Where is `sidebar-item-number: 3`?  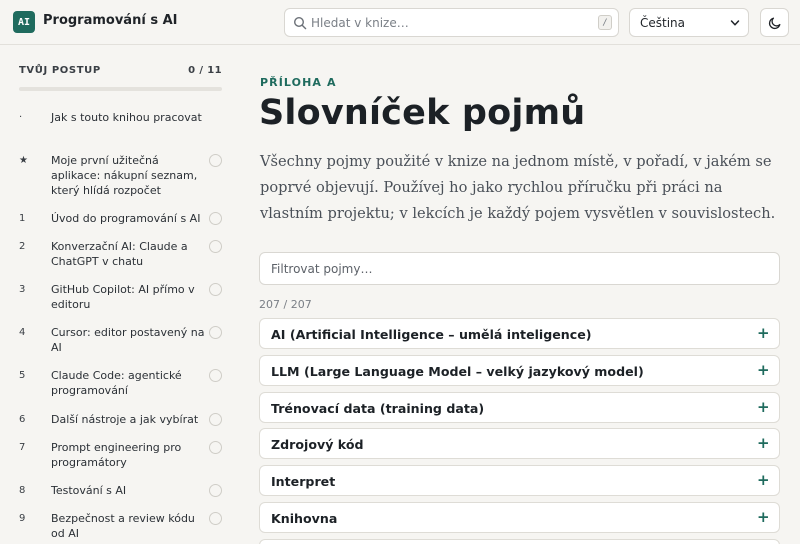
sidebar-item-number: 3 is located at coordinates (22, 289).